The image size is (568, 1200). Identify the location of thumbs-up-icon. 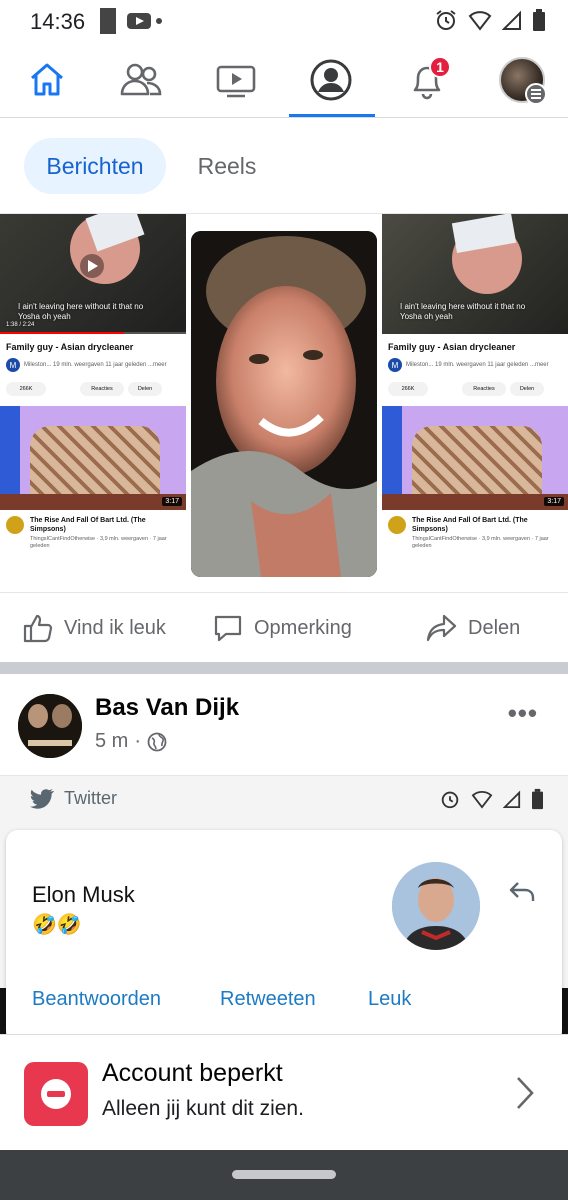
(38, 628).